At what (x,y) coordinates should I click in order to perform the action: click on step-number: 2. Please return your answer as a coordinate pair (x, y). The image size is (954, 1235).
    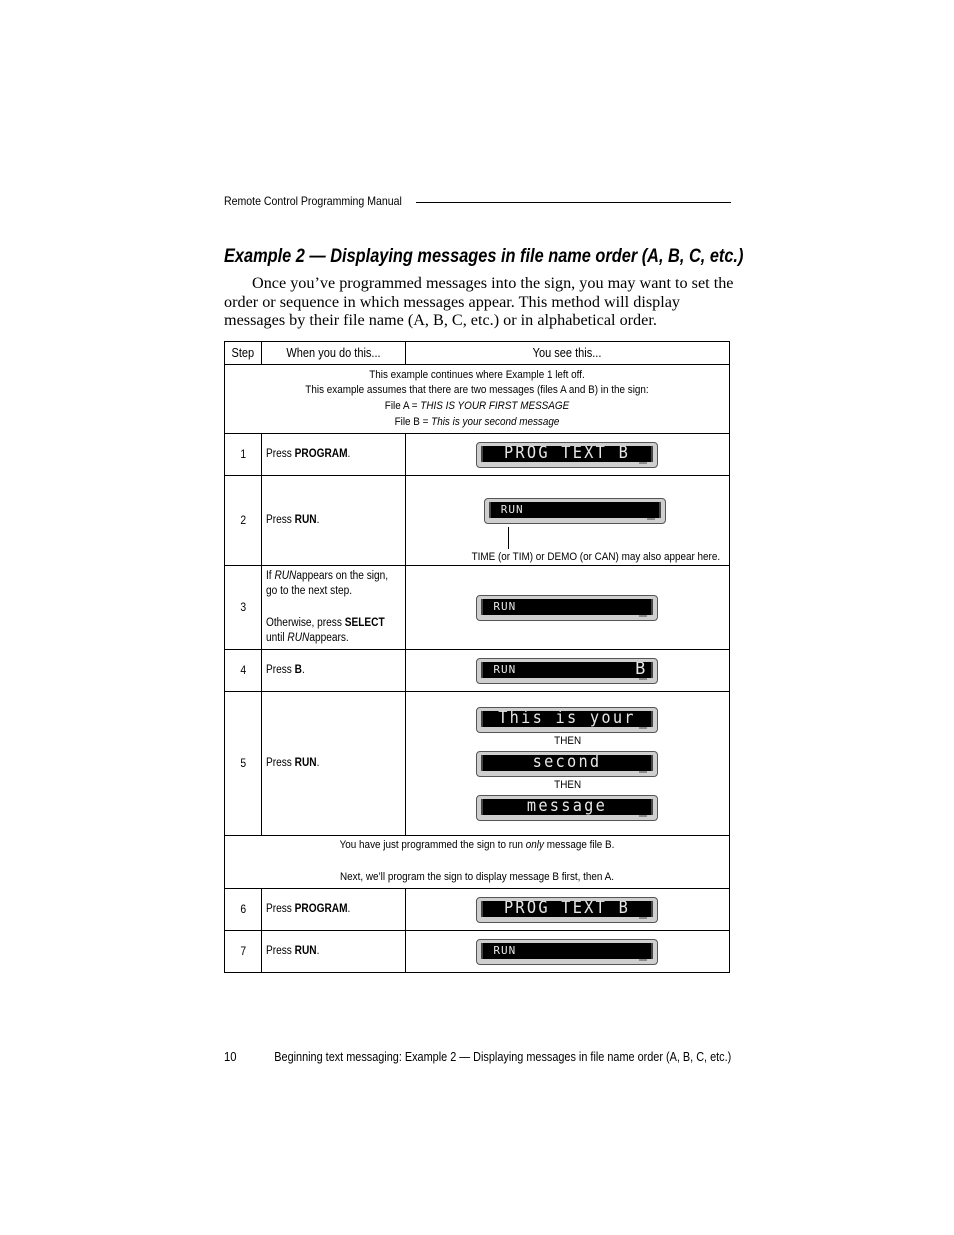
    Looking at the image, I should click on (243, 520).